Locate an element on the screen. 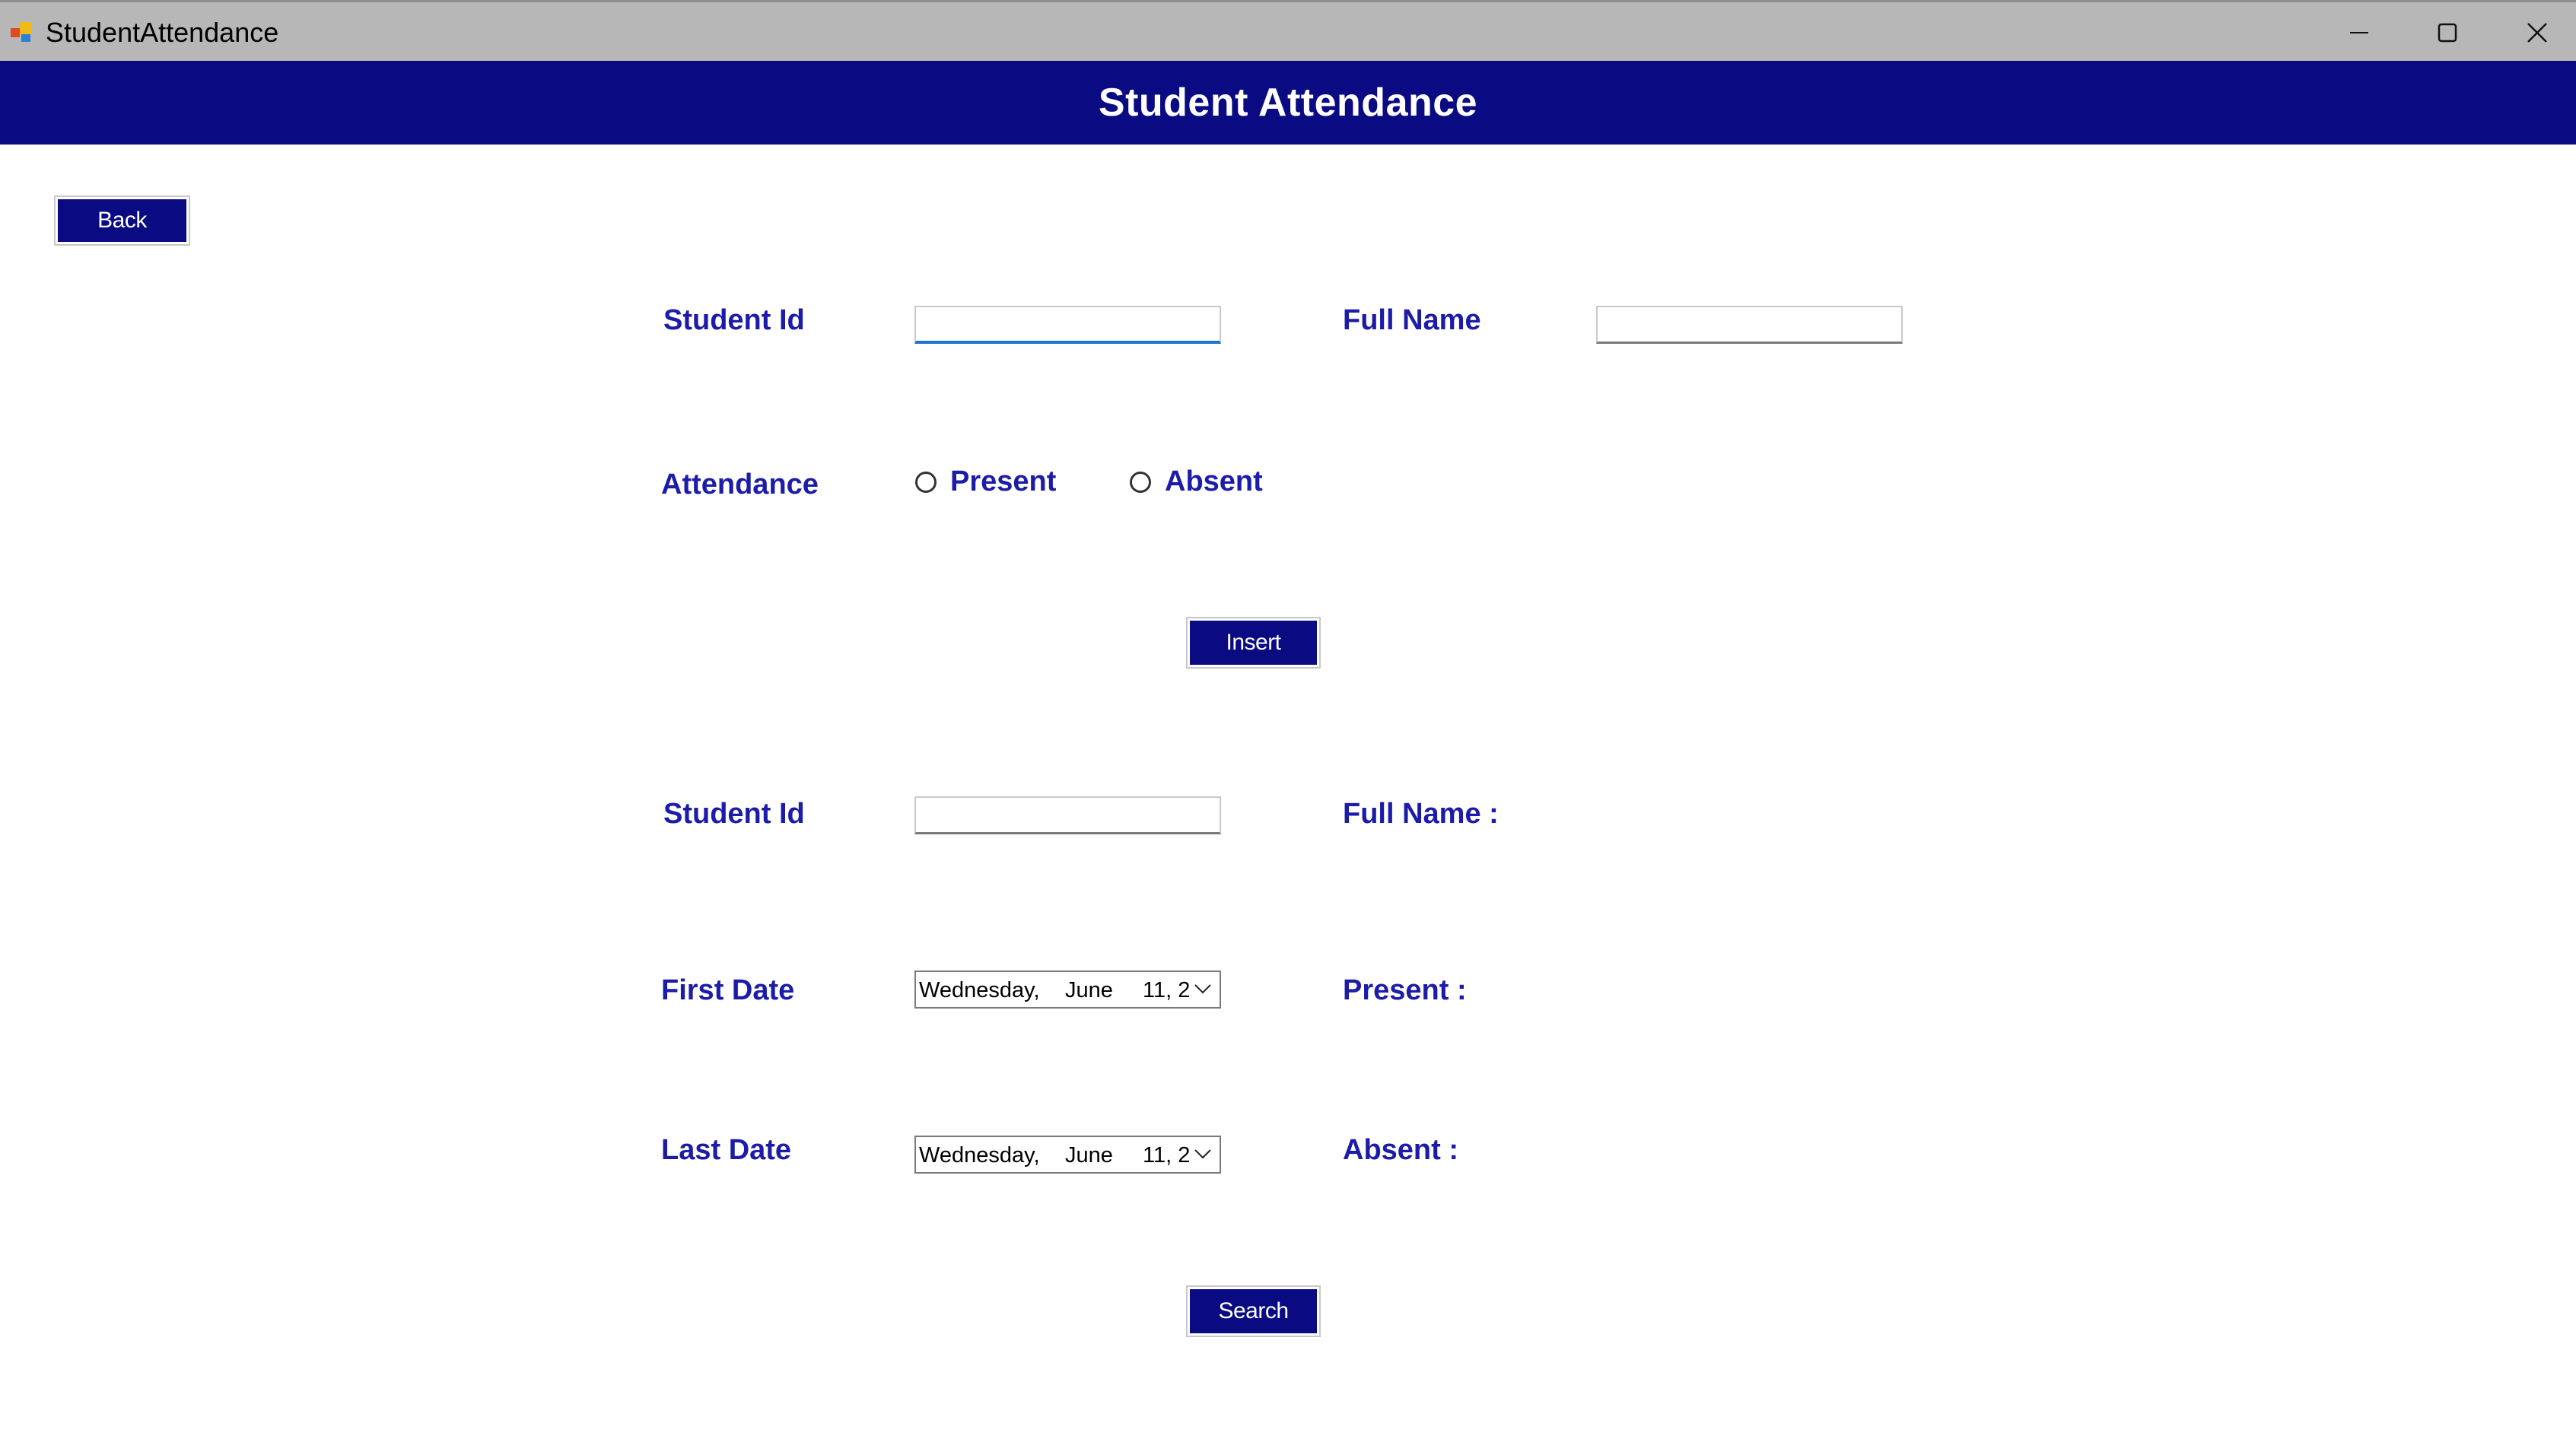 The width and height of the screenshot is (2576, 1436). present-radio: Present is located at coordinates (986, 481).